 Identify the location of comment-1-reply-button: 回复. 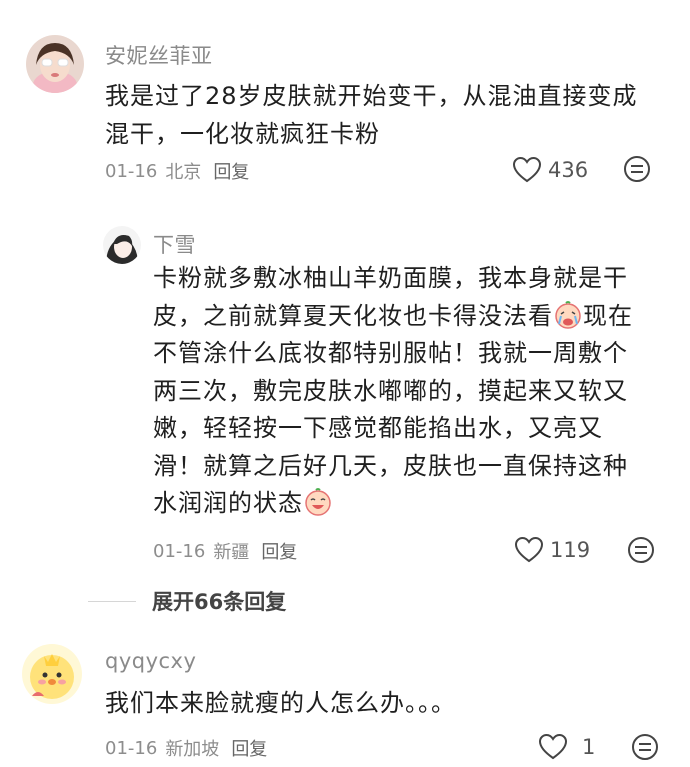
(231, 171).